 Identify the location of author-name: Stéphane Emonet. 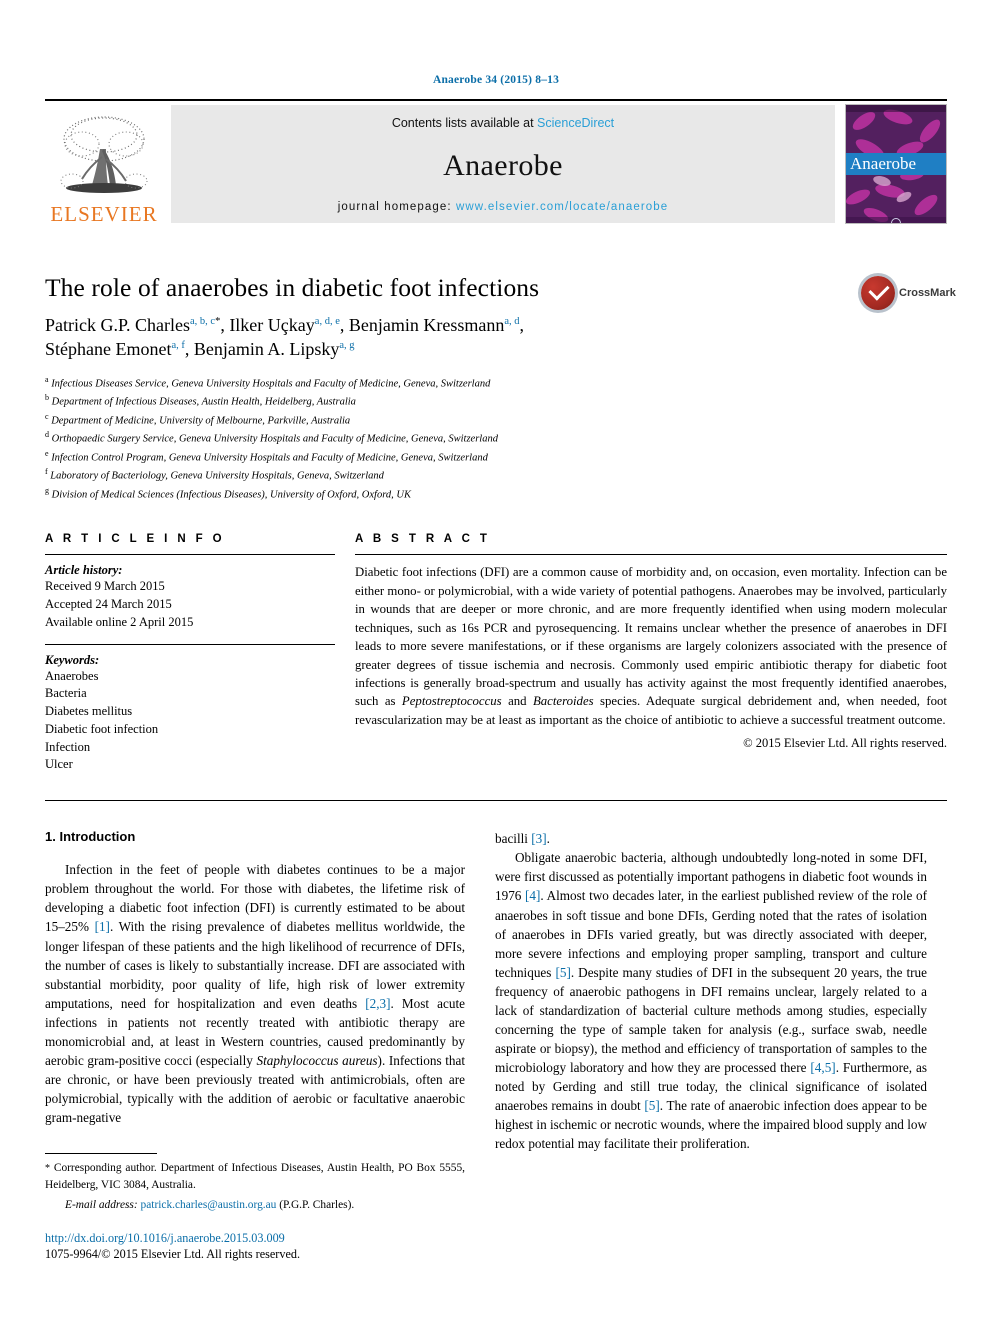
(108, 349).